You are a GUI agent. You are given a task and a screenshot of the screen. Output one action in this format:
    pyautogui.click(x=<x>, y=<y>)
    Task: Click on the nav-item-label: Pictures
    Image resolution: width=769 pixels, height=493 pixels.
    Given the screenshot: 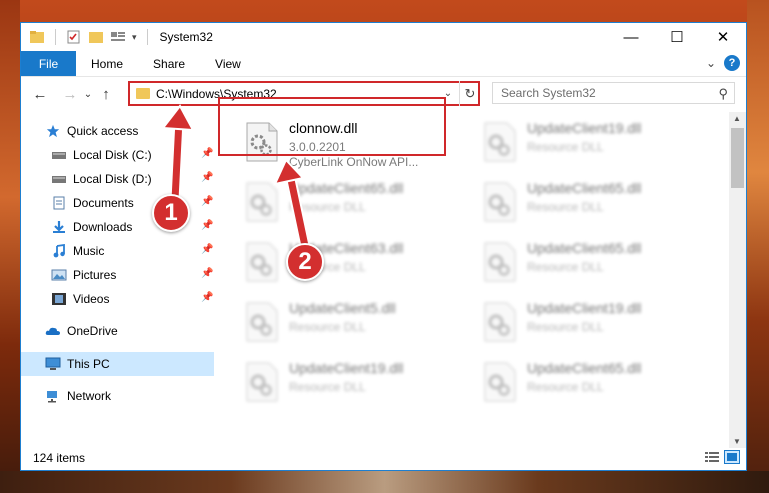 What is the action you would take?
    pyautogui.click(x=95, y=275)
    